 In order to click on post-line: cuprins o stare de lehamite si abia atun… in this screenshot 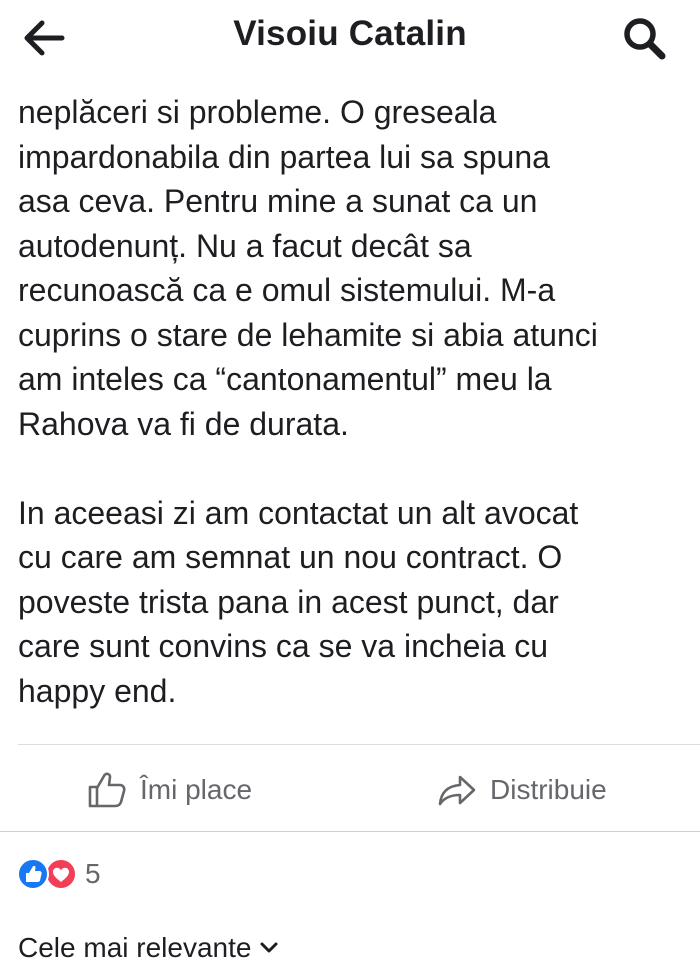, I will do `click(308, 334)`.